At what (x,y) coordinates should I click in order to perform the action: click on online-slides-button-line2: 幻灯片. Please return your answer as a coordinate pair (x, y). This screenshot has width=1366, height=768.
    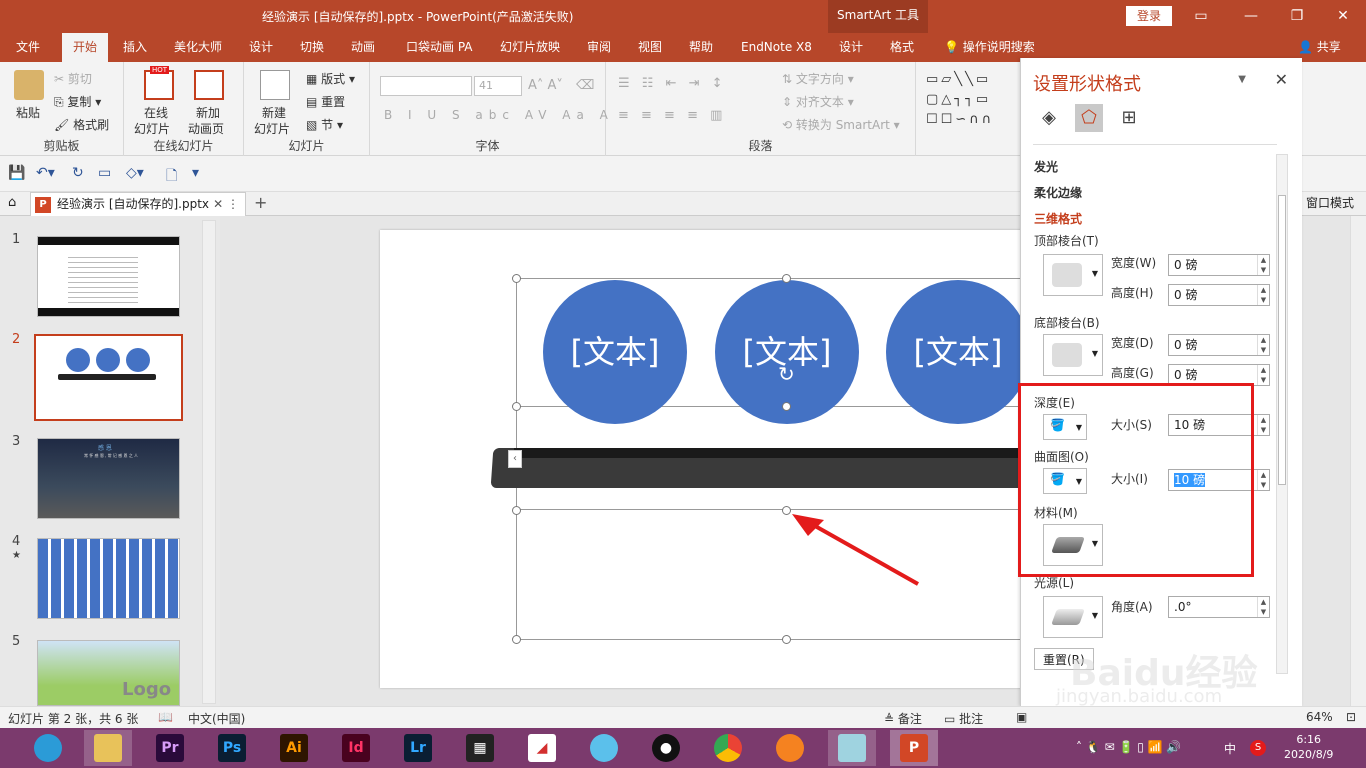
    Looking at the image, I should click on (152, 128).